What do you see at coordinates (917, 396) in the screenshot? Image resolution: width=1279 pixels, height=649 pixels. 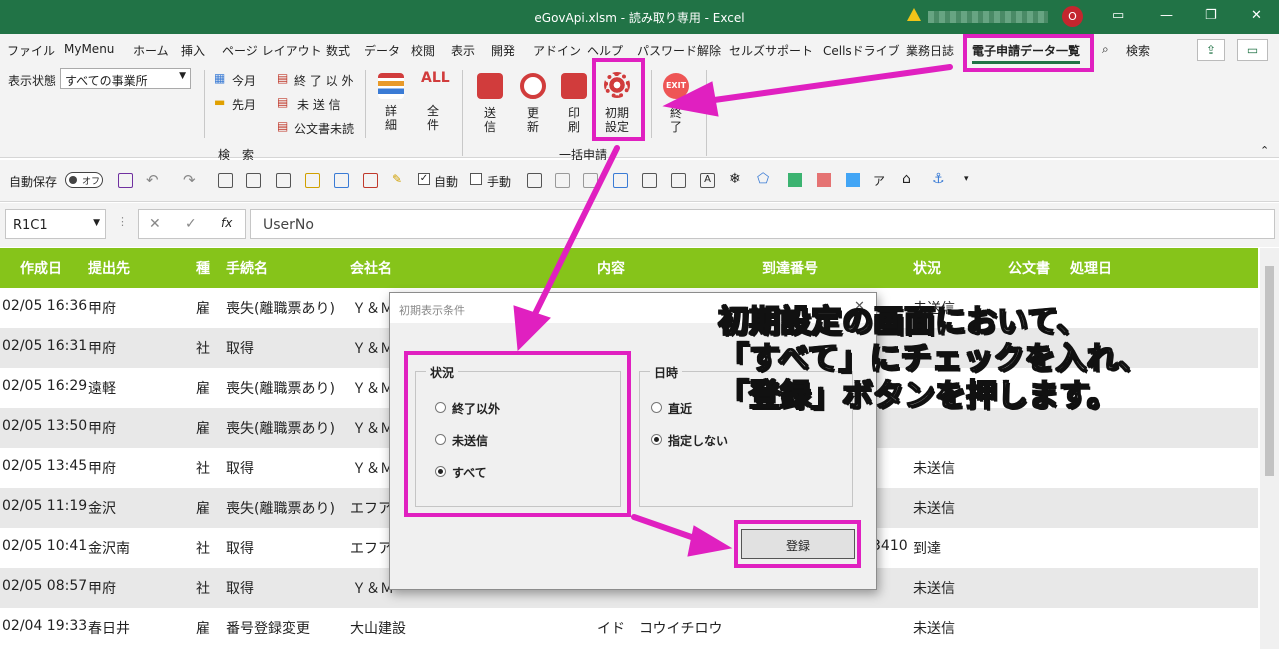 I see `annotation-line: 「登録」ボタンを押します。` at bounding box center [917, 396].